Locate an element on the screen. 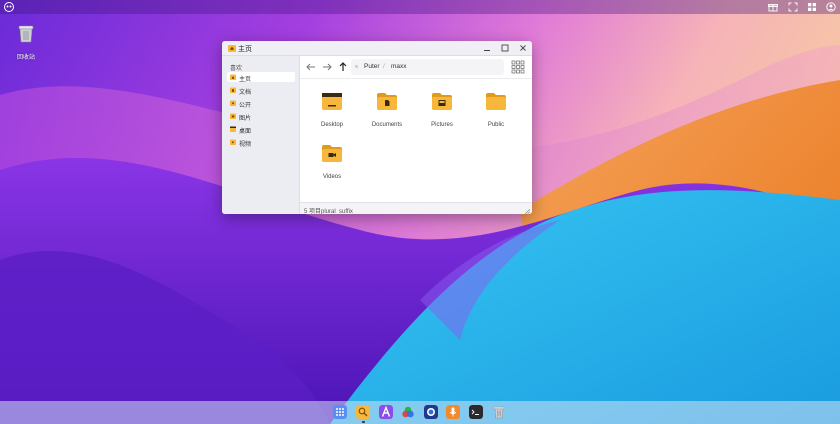 This screenshot has width=840, height=424. forward-arrow-icon is located at coordinates (327, 67).